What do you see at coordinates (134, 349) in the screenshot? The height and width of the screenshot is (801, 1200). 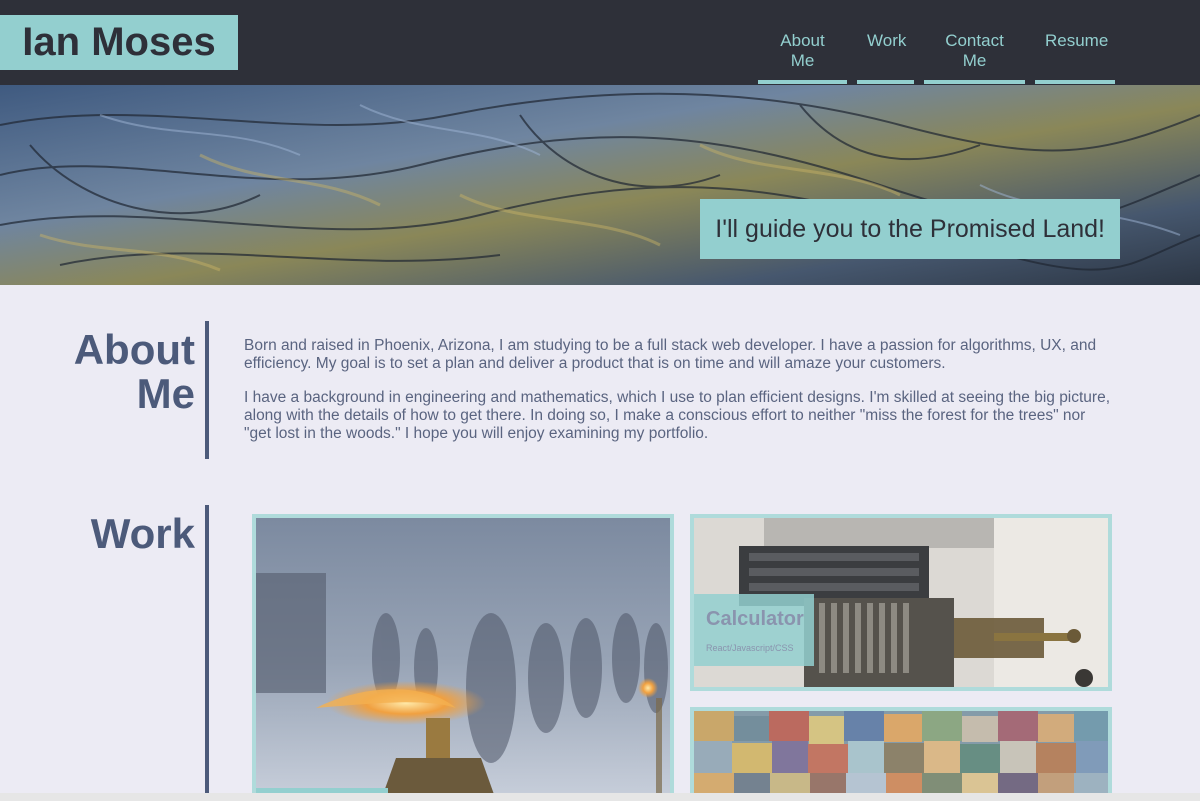 I see `about-heading-line1: About` at bounding box center [134, 349].